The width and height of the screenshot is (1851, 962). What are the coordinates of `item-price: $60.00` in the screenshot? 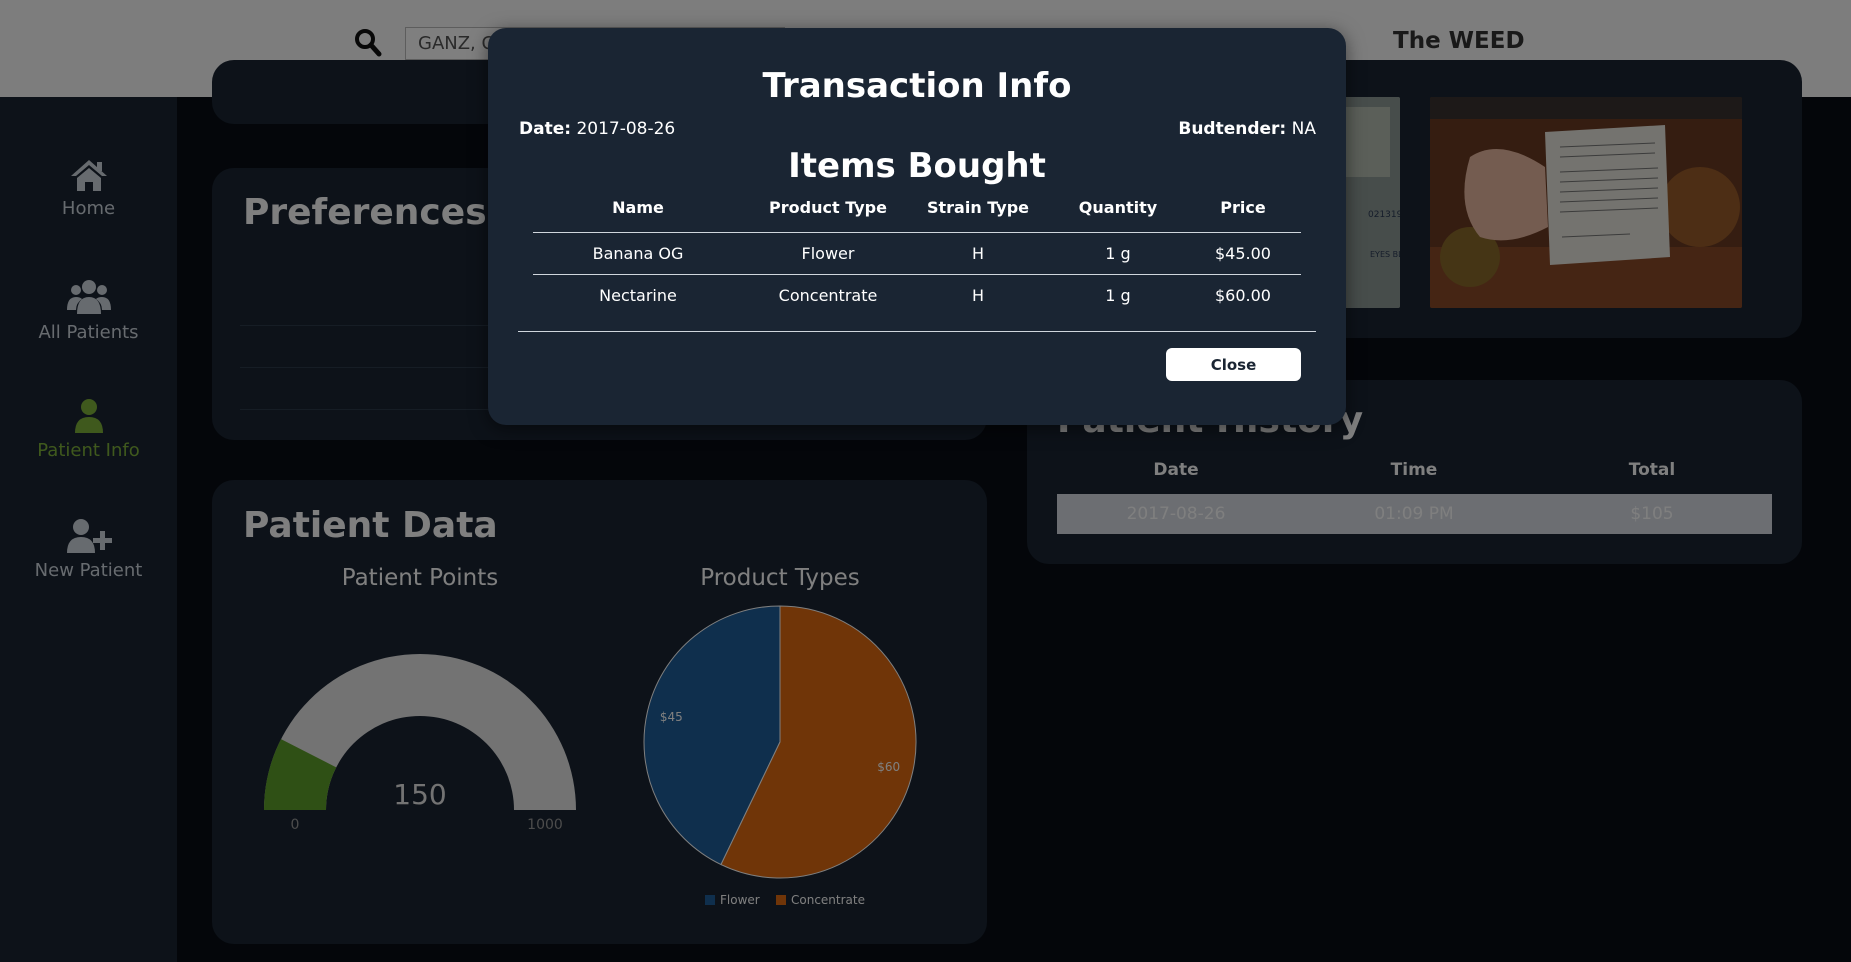 It's located at (1243, 295).